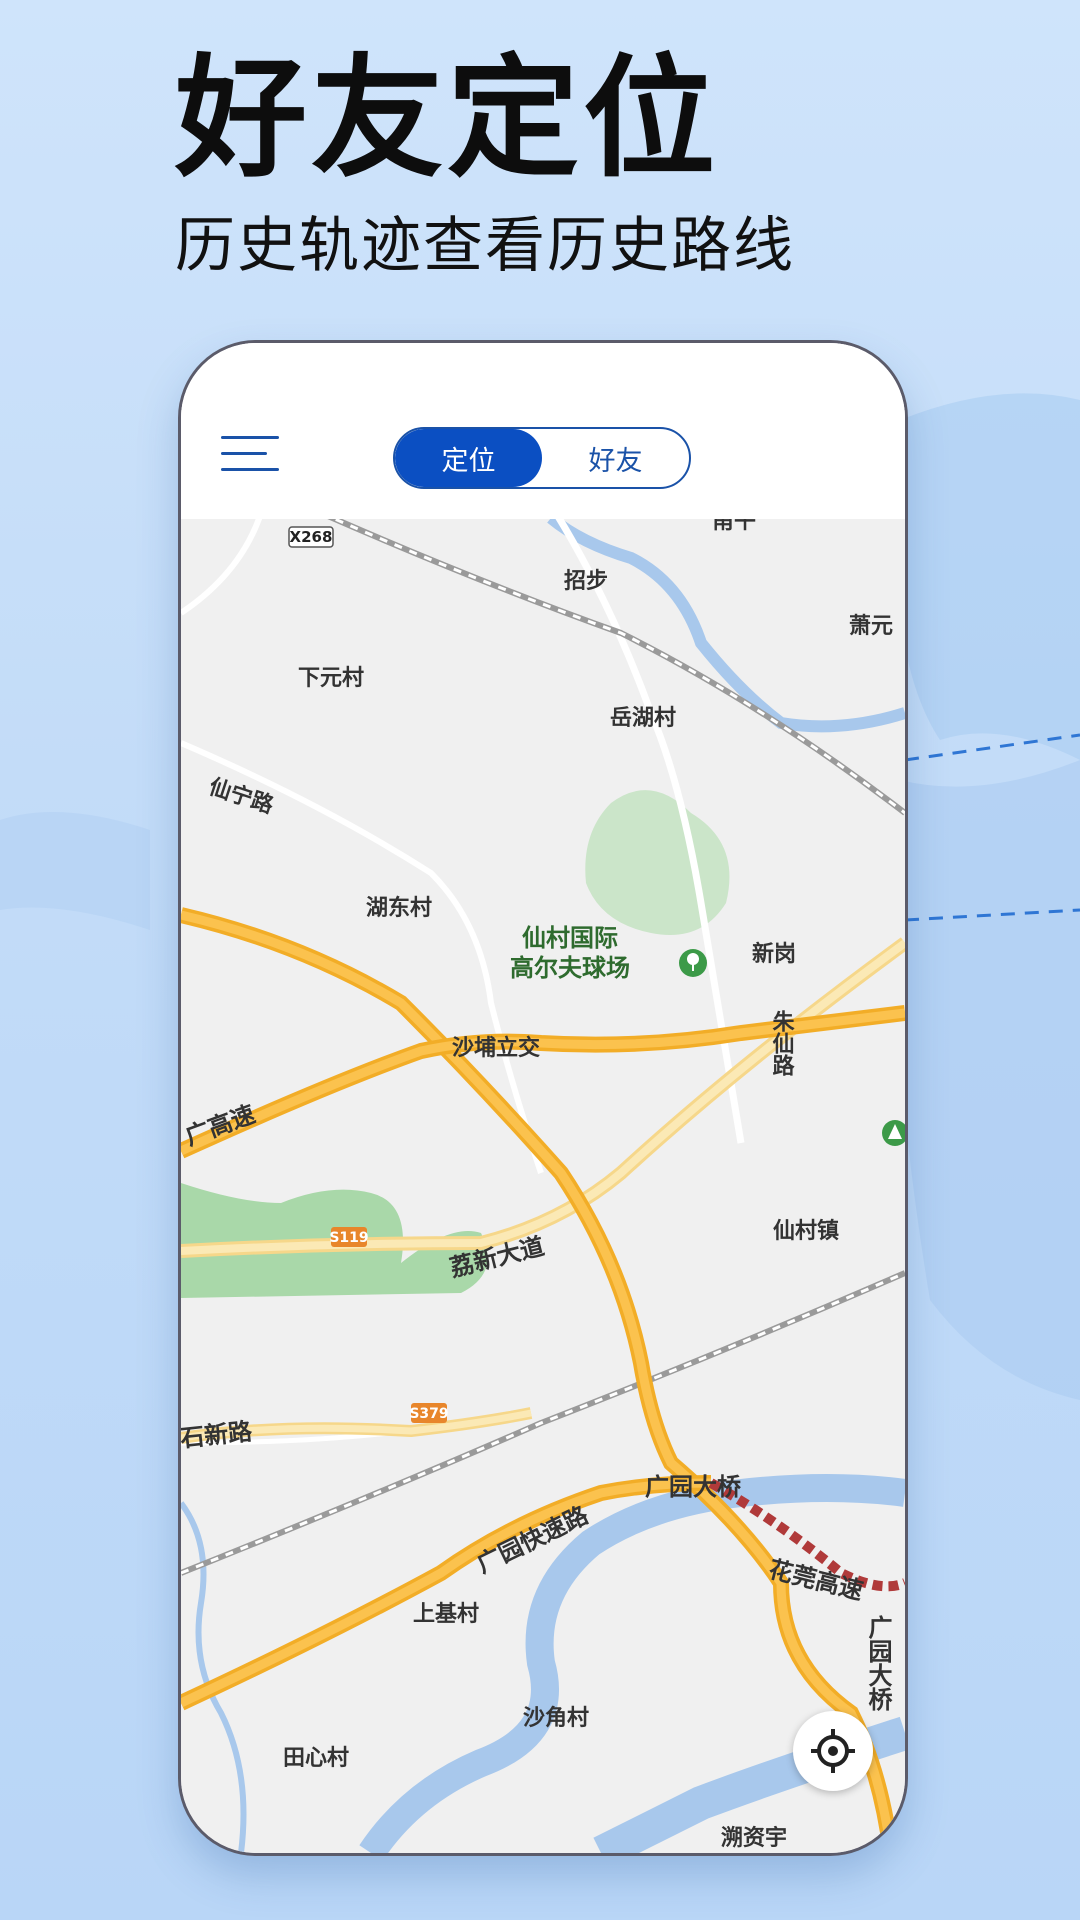 The width and height of the screenshot is (1080, 1920). I want to click on road-label-zhuxian: 朱仙路, so click(782, 1043).